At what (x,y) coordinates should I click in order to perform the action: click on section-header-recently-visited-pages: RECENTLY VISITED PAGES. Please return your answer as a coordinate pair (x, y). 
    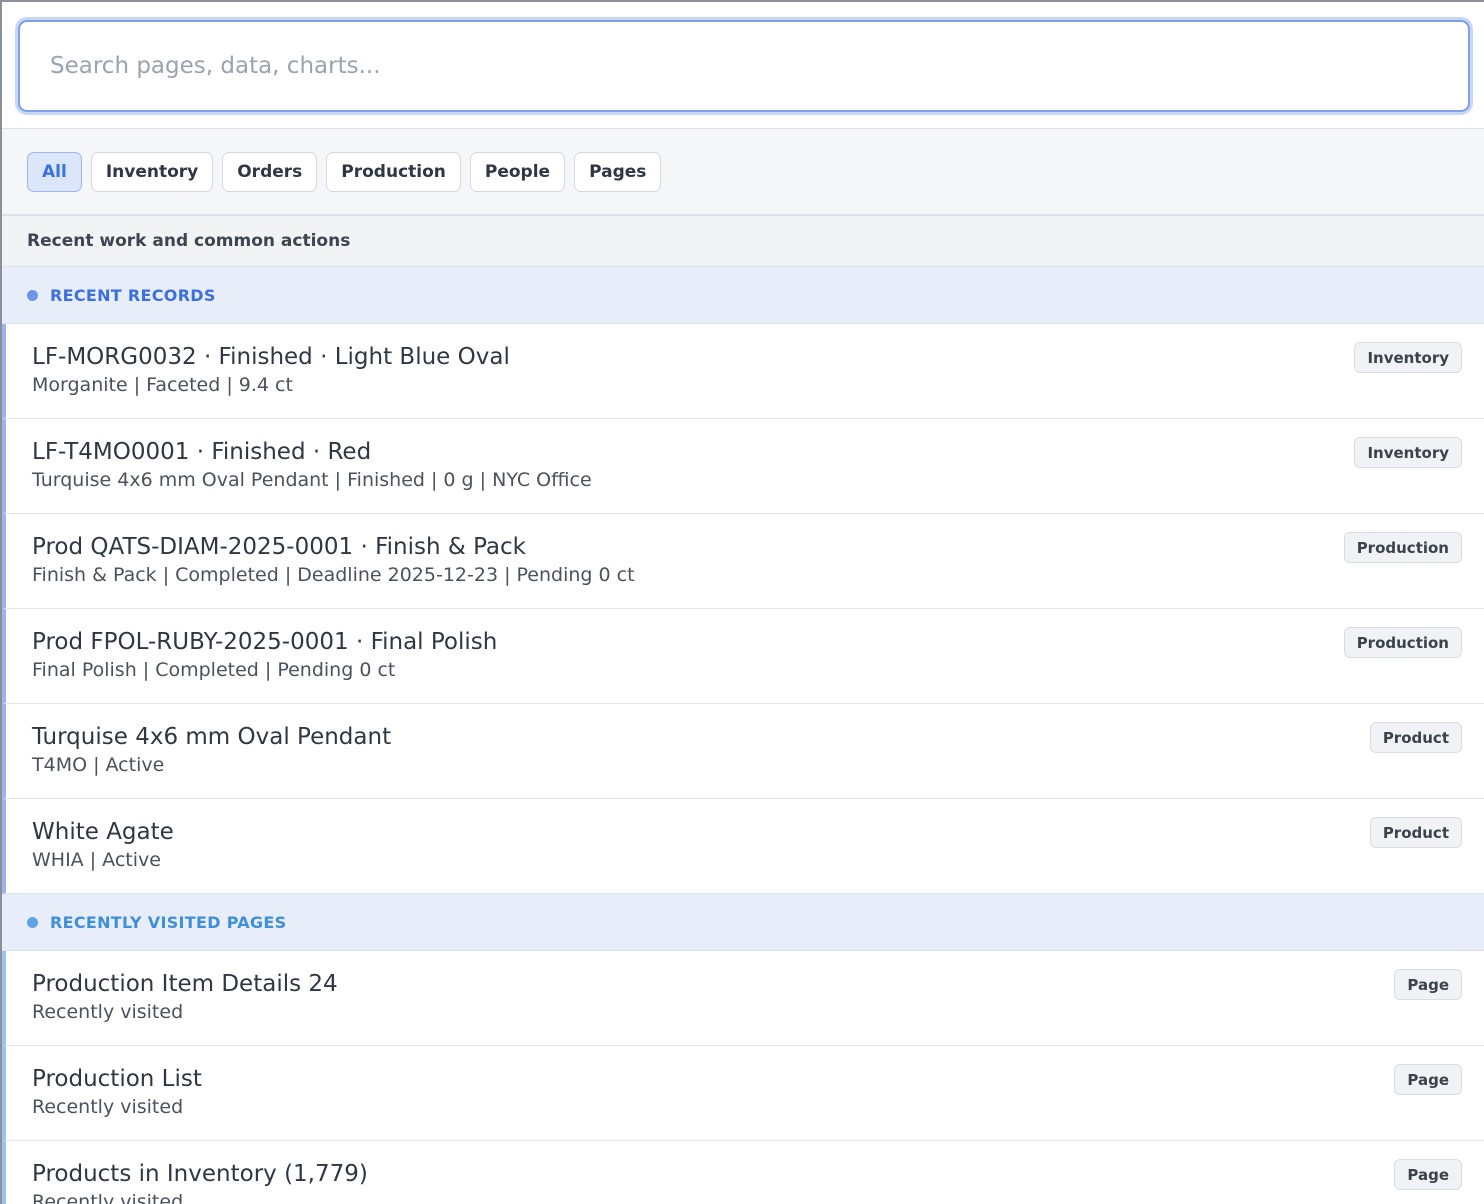
    Looking at the image, I should click on (743, 922).